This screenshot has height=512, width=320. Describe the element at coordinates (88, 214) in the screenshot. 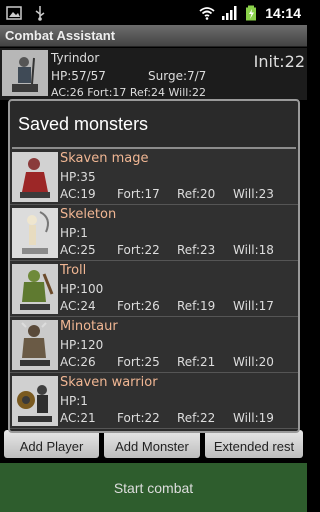

I see `monster-name: Skeleton` at that location.